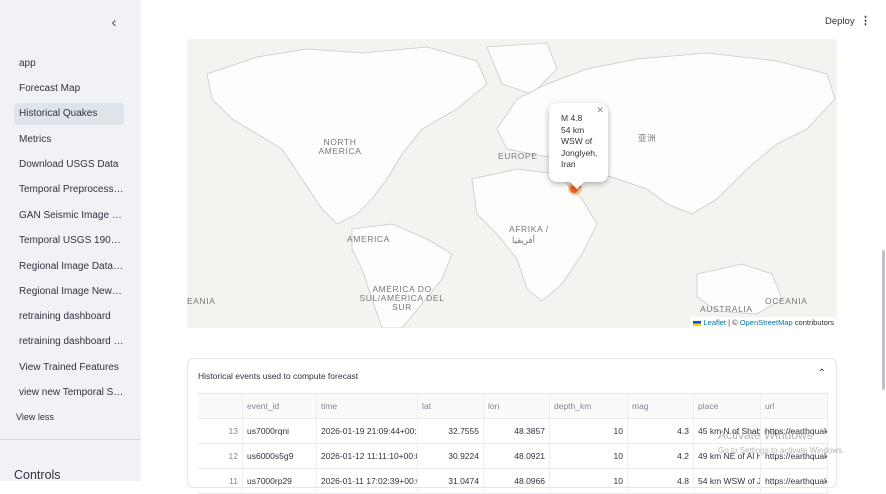  I want to click on chevron-up-icon: ⌃, so click(822, 373).